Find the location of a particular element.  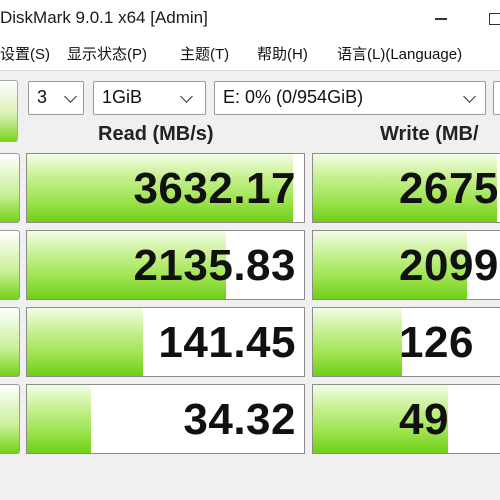

minimize-icon is located at coordinates (441, 19).